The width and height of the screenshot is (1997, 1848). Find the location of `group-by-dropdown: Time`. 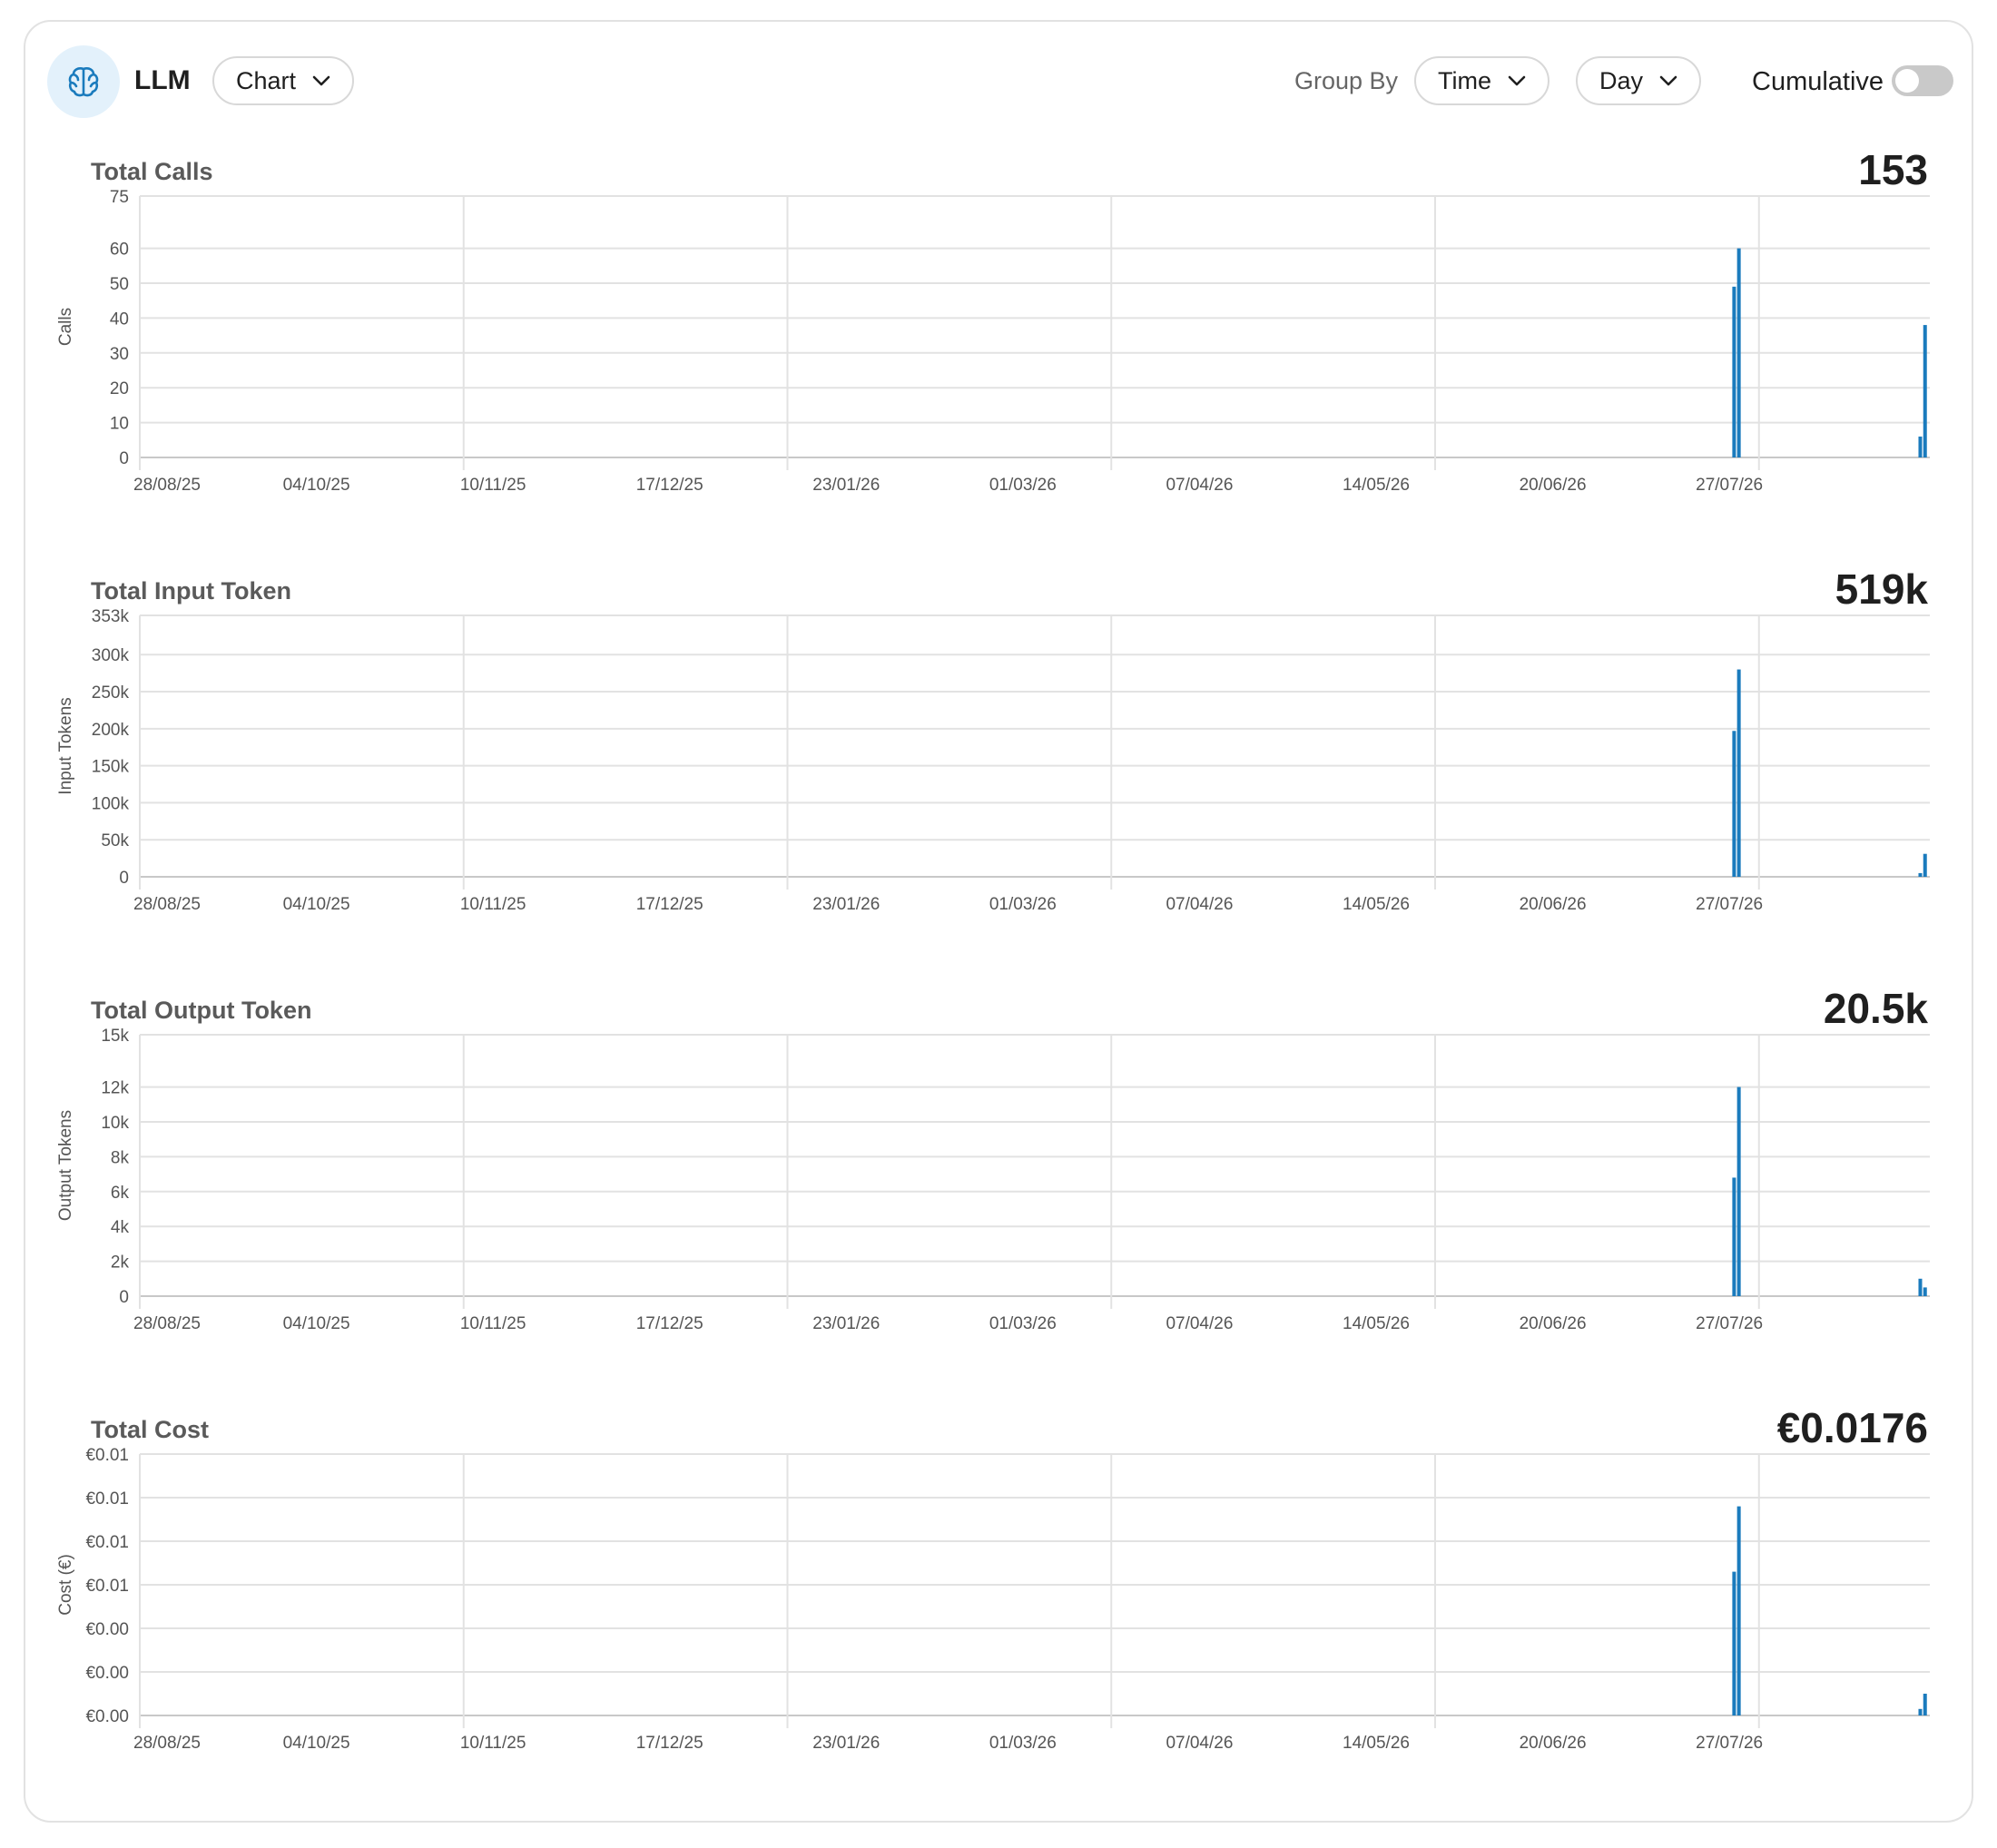

group-by-dropdown: Time is located at coordinates (1481, 80).